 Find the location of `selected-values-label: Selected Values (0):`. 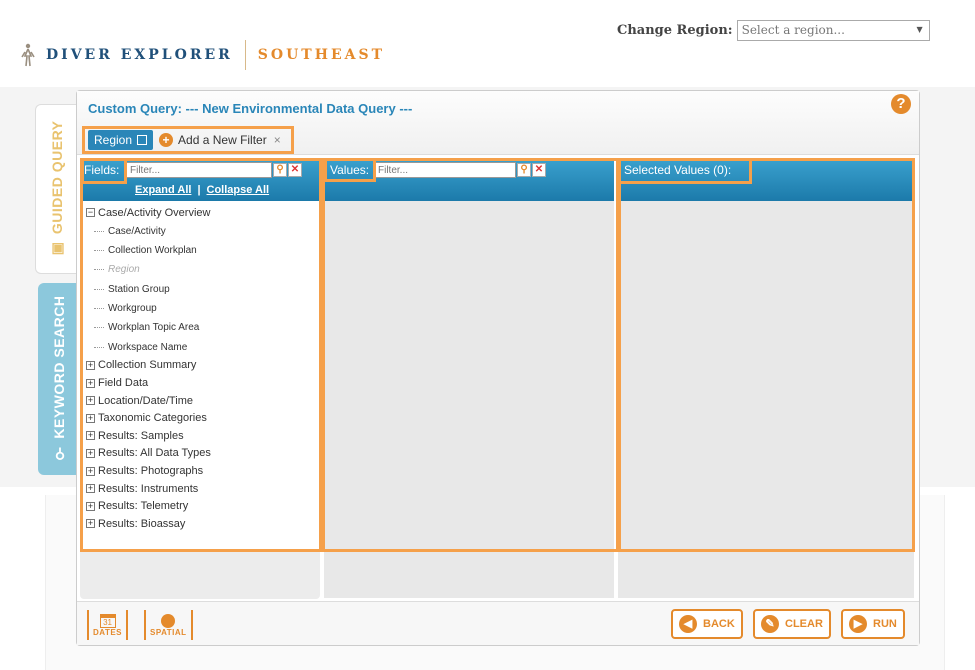

selected-values-label: Selected Values (0): is located at coordinates (678, 170).